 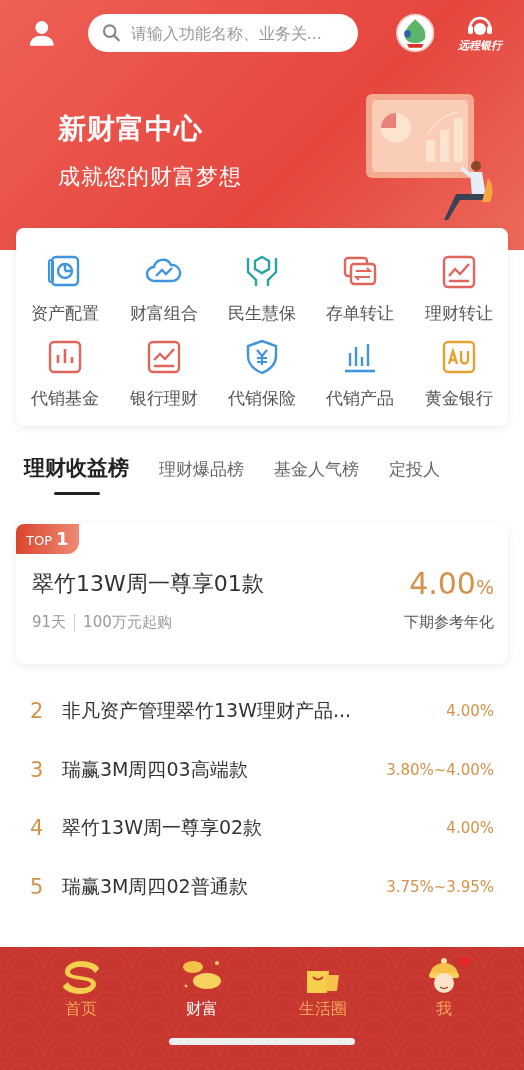 I want to click on ranking-tab: 理财收益榜, so click(x=76, y=472).